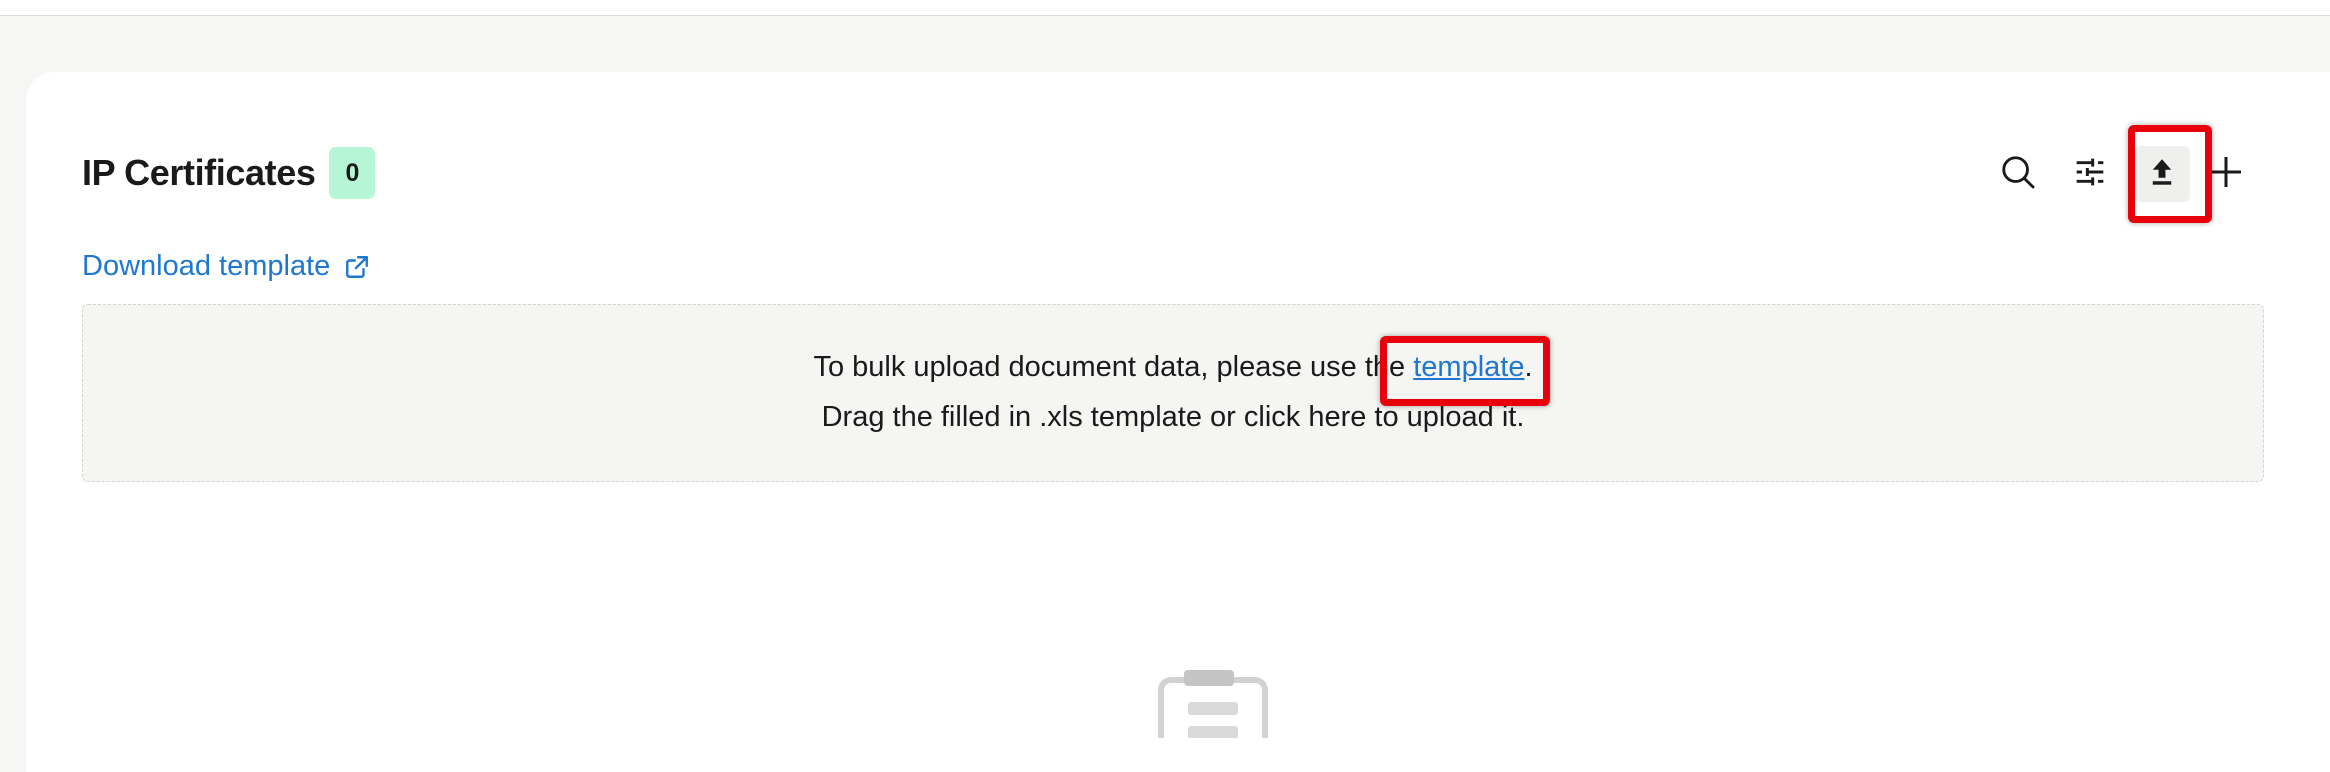 The width and height of the screenshot is (2330, 772). I want to click on search-button, so click(2018, 174).